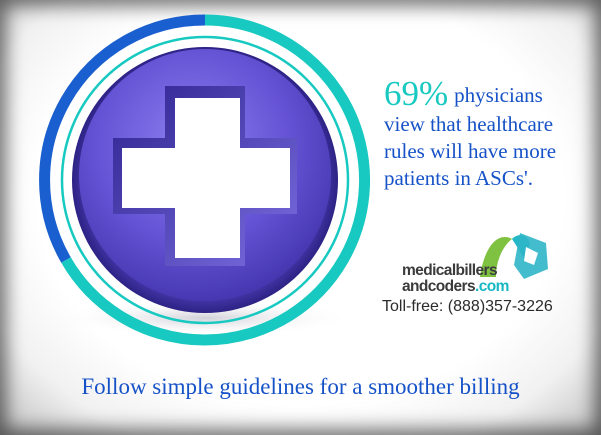  I want to click on toll-free-phone: Toll-free: (888)357-3226, so click(467, 306).